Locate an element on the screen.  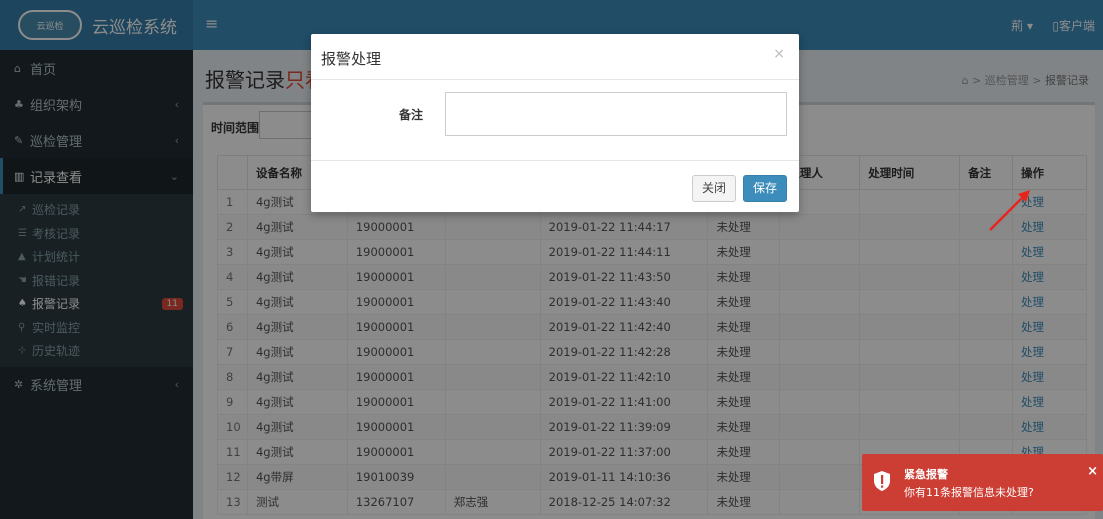
close-button: 关闭 is located at coordinates (714, 188).